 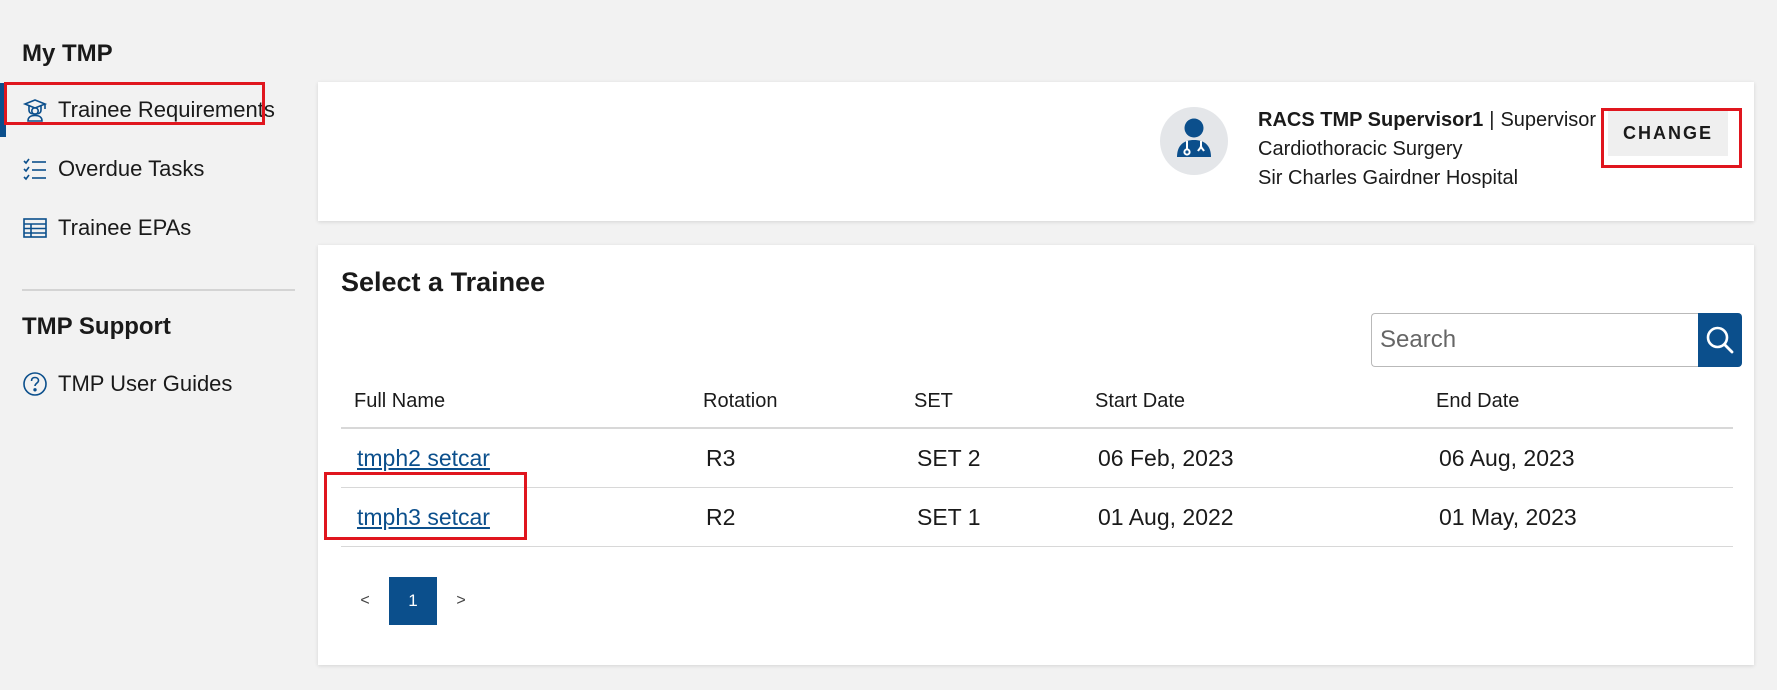 I want to click on column-header-rotation: Rotation, so click(x=802, y=402).